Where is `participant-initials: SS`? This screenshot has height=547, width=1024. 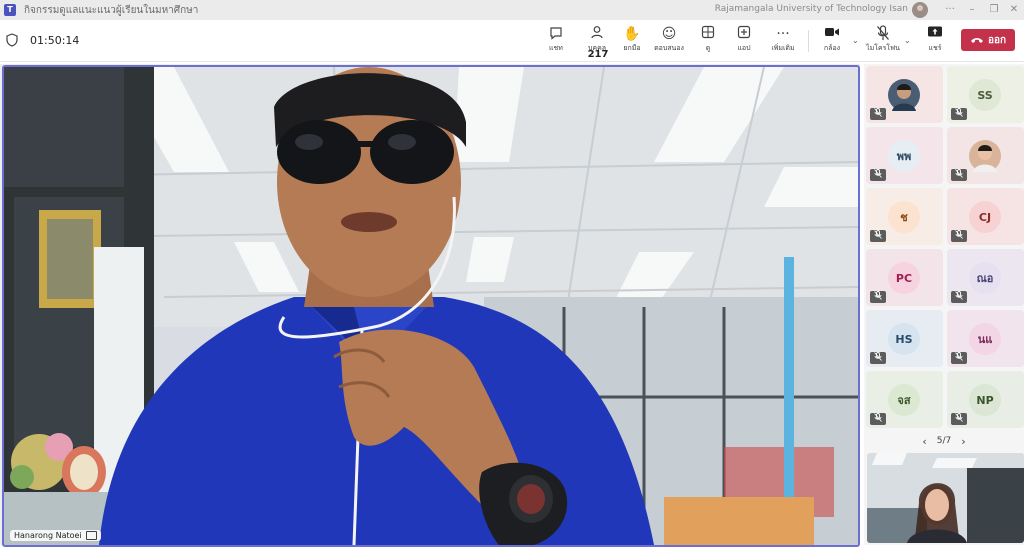
participant-initials: SS is located at coordinates (985, 95).